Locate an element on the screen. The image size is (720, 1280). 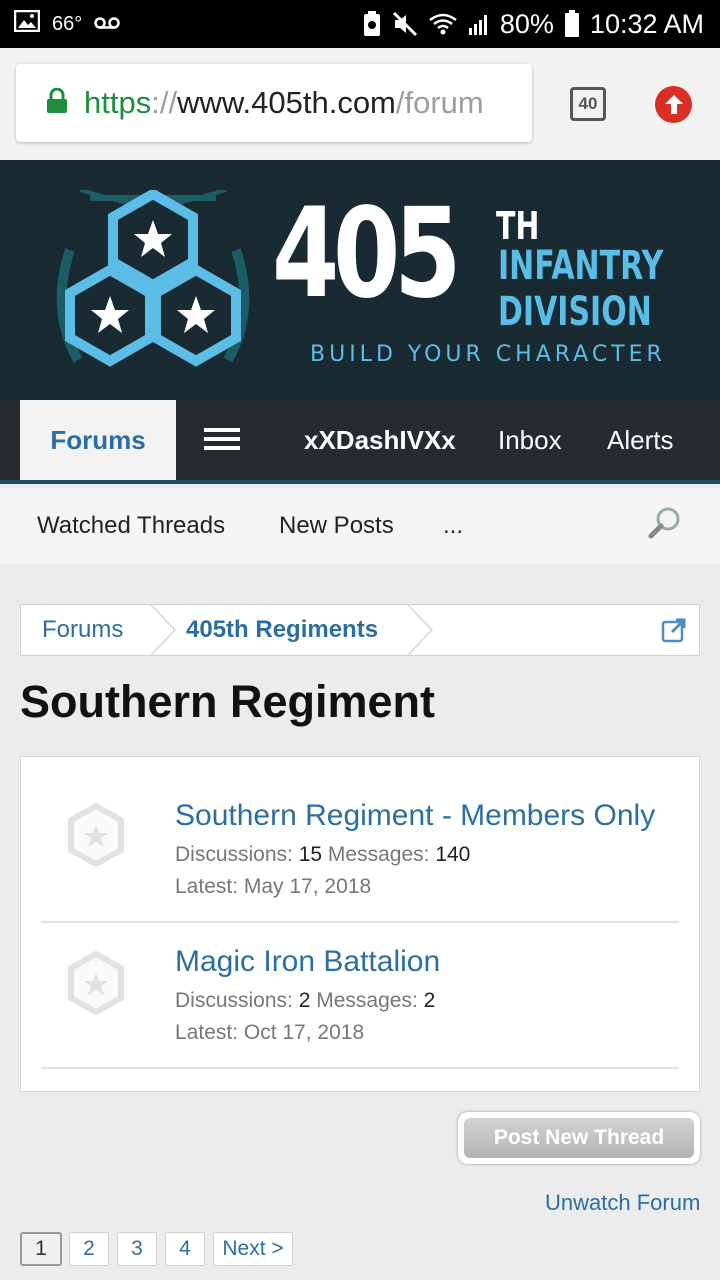
tab-forums: Forums is located at coordinates (98, 440).